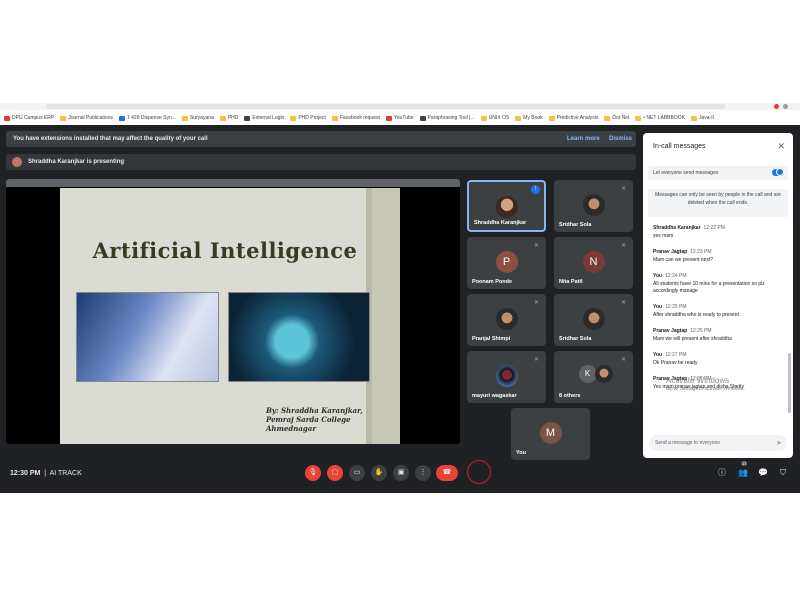  I want to click on participant-avatar: N, so click(593, 262).